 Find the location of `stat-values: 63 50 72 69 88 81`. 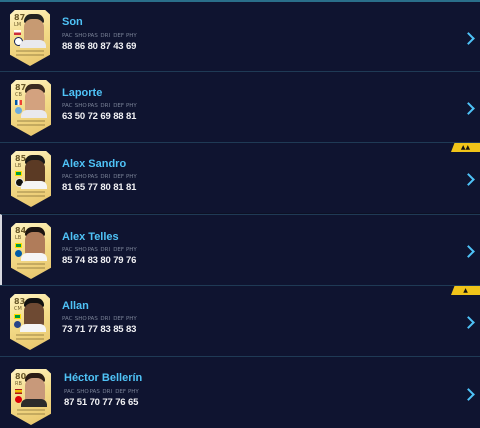

stat-values: 63 50 72 69 88 81 is located at coordinates (100, 116).